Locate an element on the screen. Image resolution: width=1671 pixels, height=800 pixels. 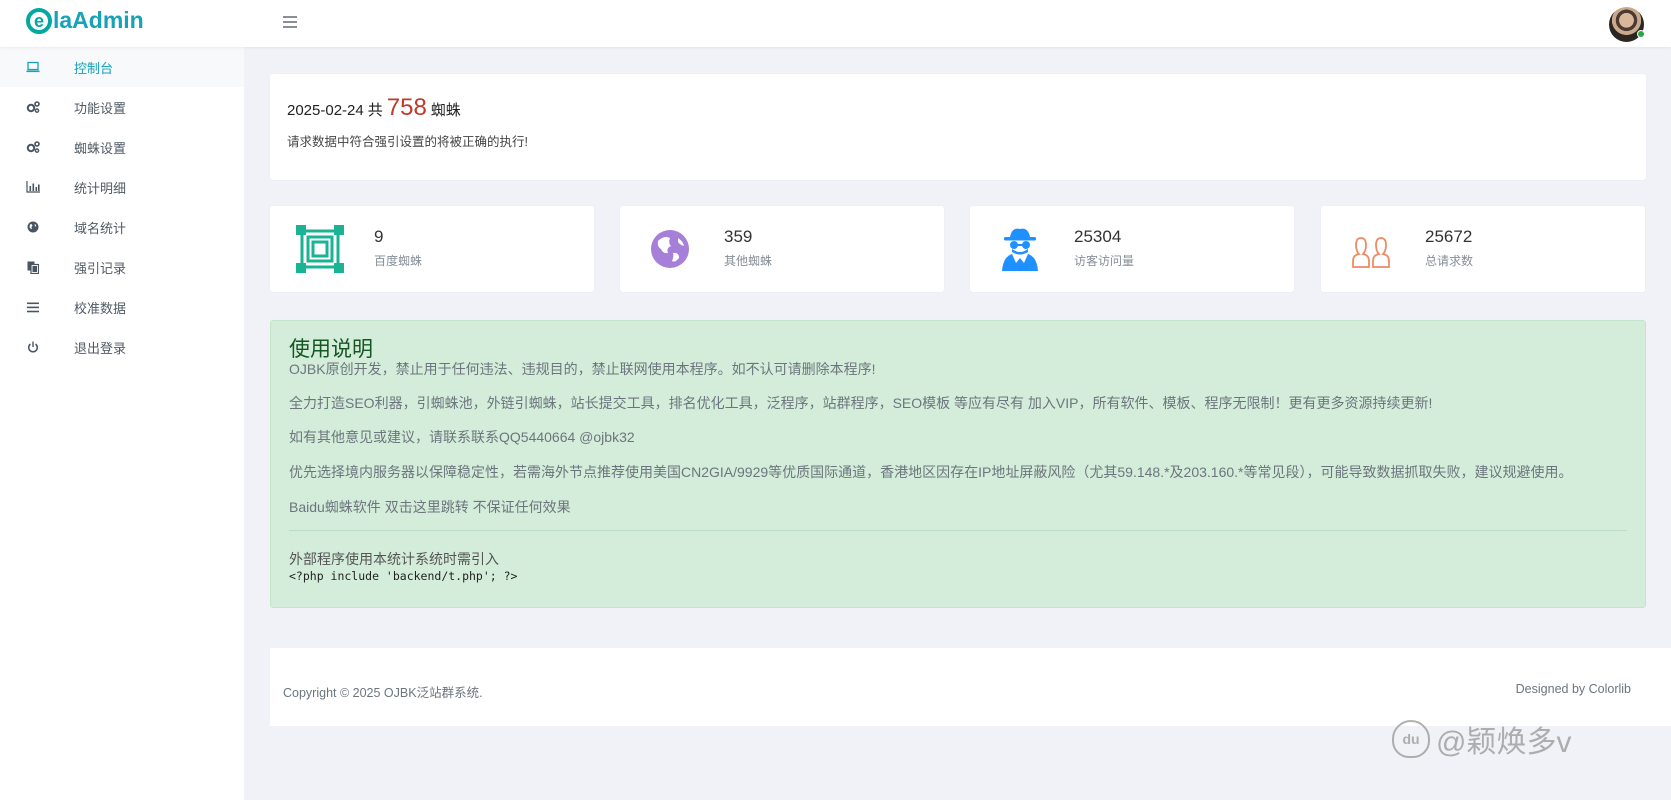
baidu-spider-link: Baidu蜘蛛软件 双击这里跳转 不保证任何效果 is located at coordinates (430, 507).